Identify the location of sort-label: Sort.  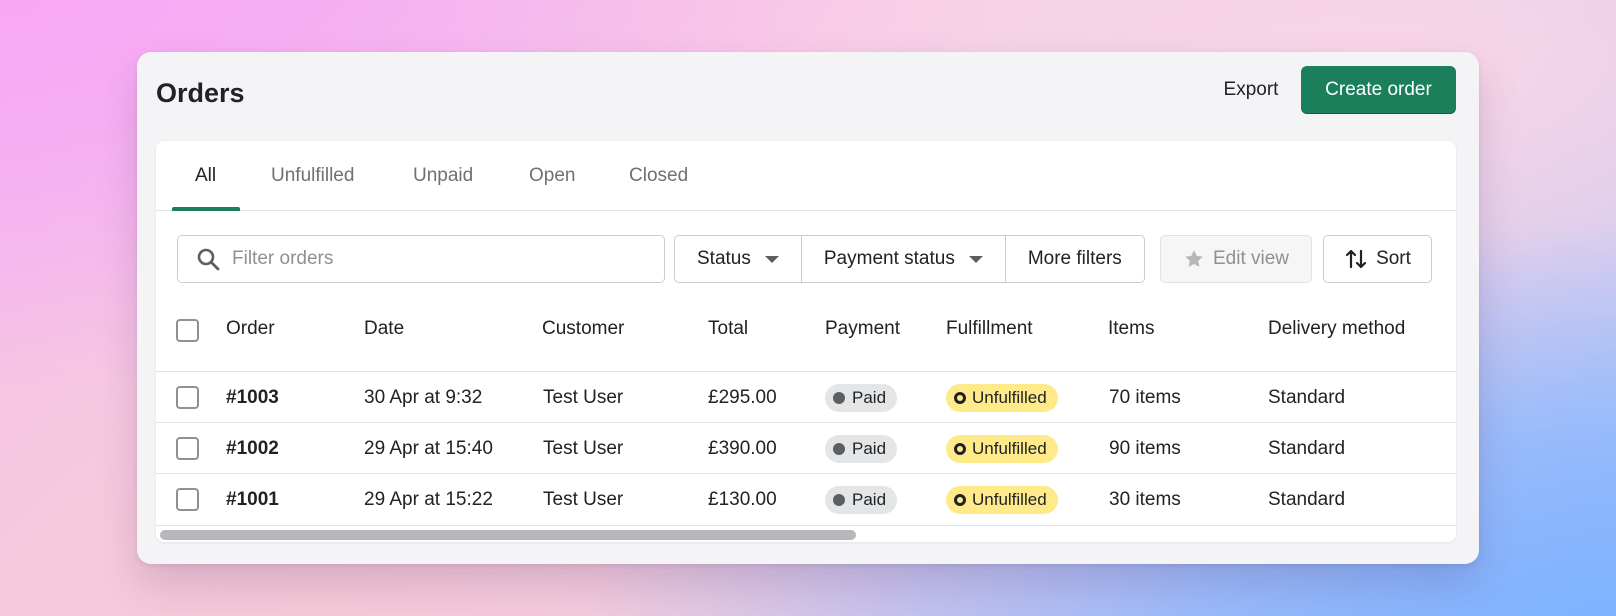
(1393, 258).